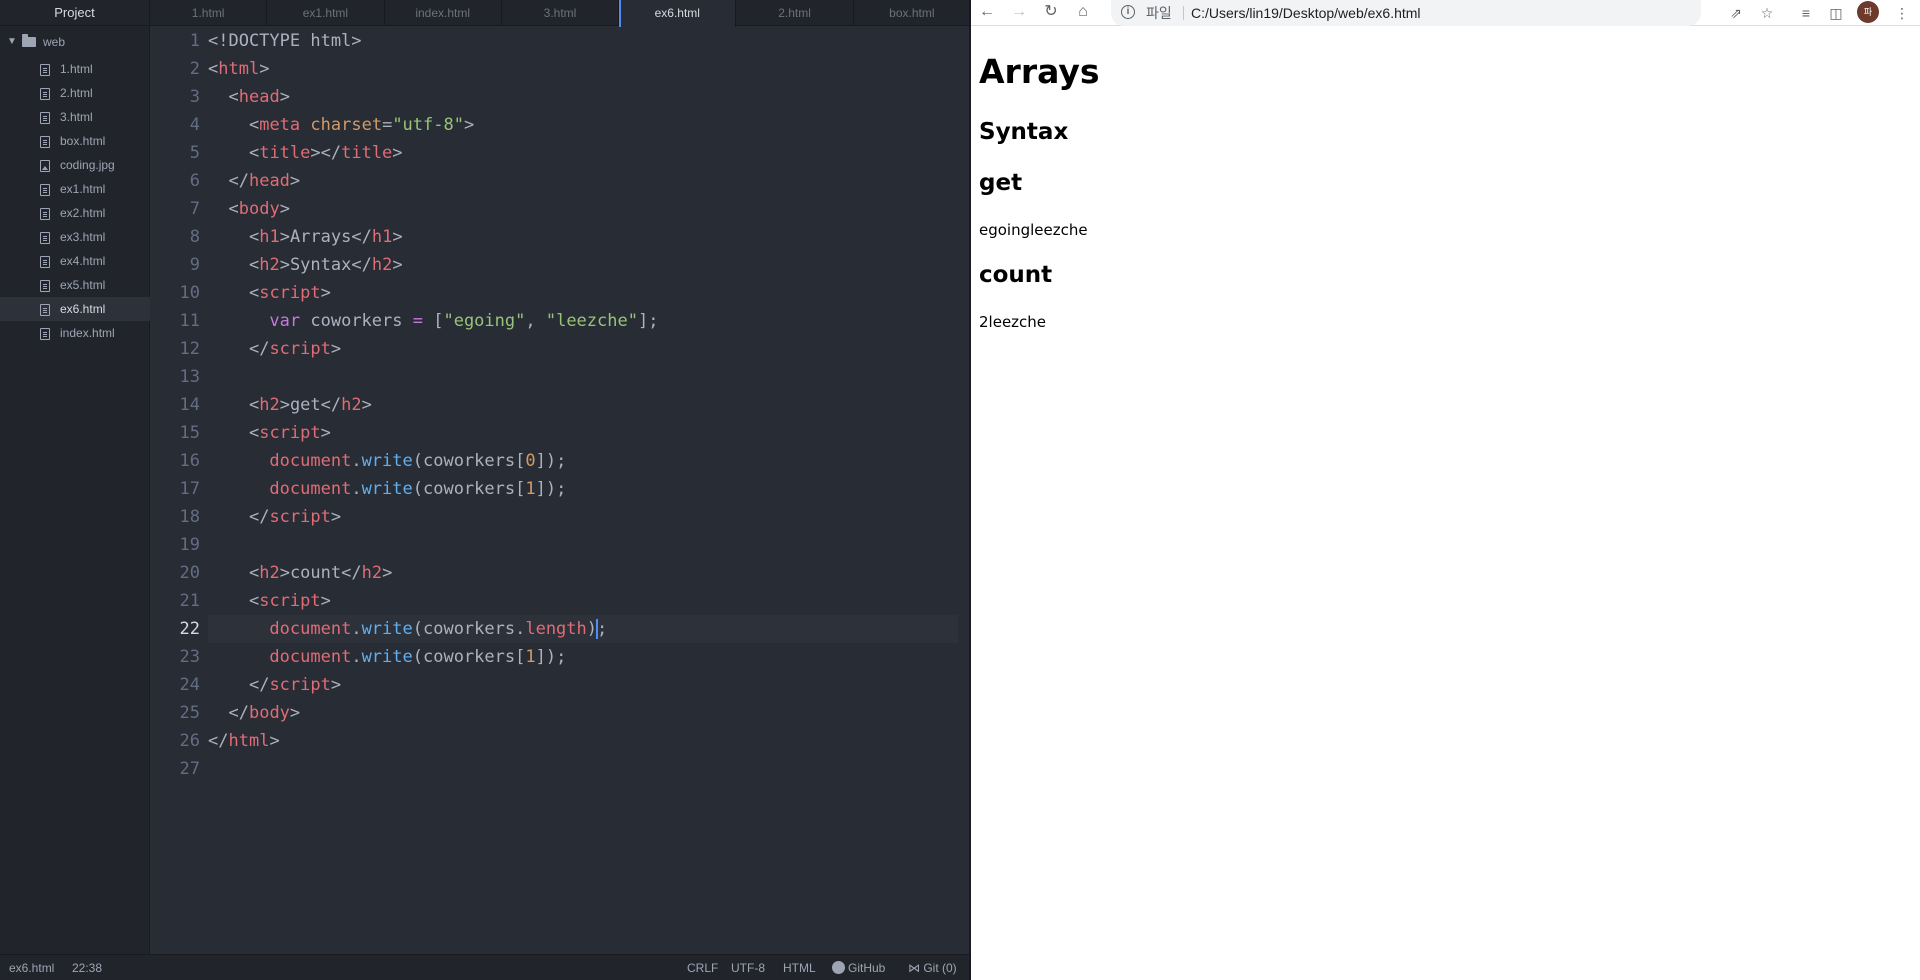 Image resolution: width=1920 pixels, height=980 pixels. I want to click on tree-folder-web: ▼ web, so click(75, 42).